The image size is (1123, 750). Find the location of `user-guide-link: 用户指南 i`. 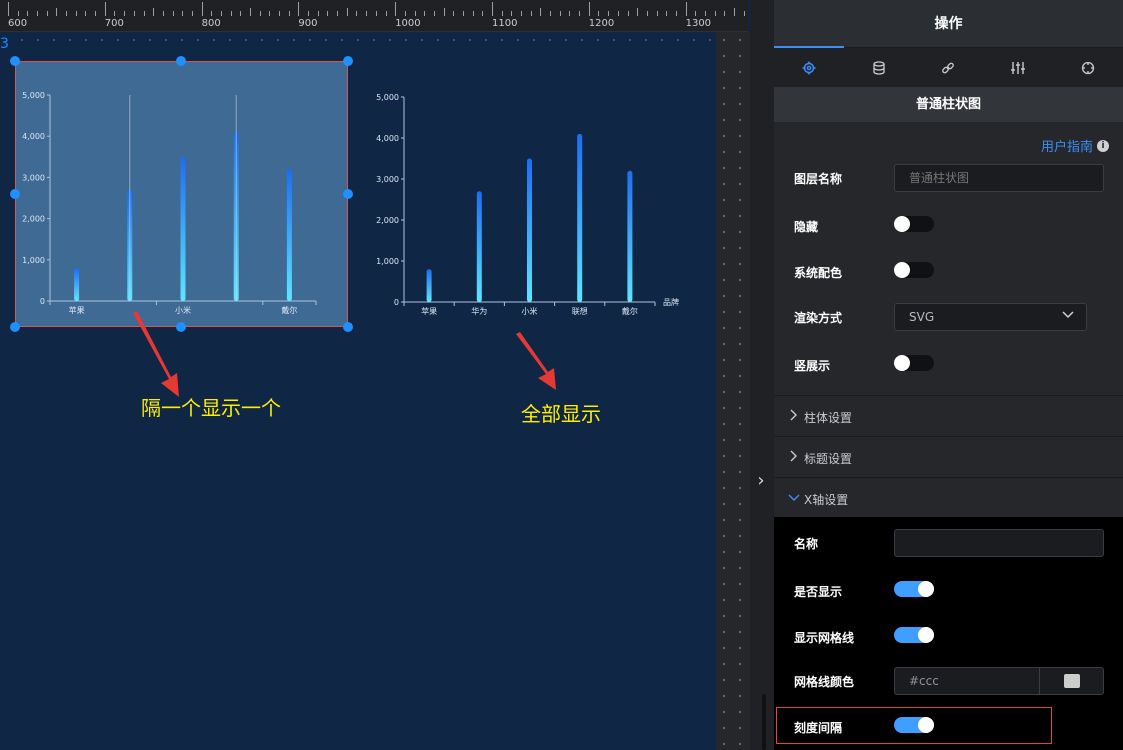

user-guide-link: 用户指南 i is located at coordinates (1075, 145).